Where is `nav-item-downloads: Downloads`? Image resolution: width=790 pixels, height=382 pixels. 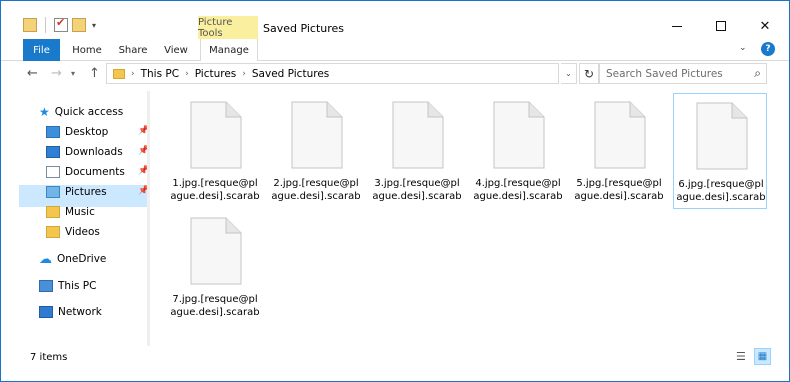
nav-item-downloads: Downloads is located at coordinates (84, 152).